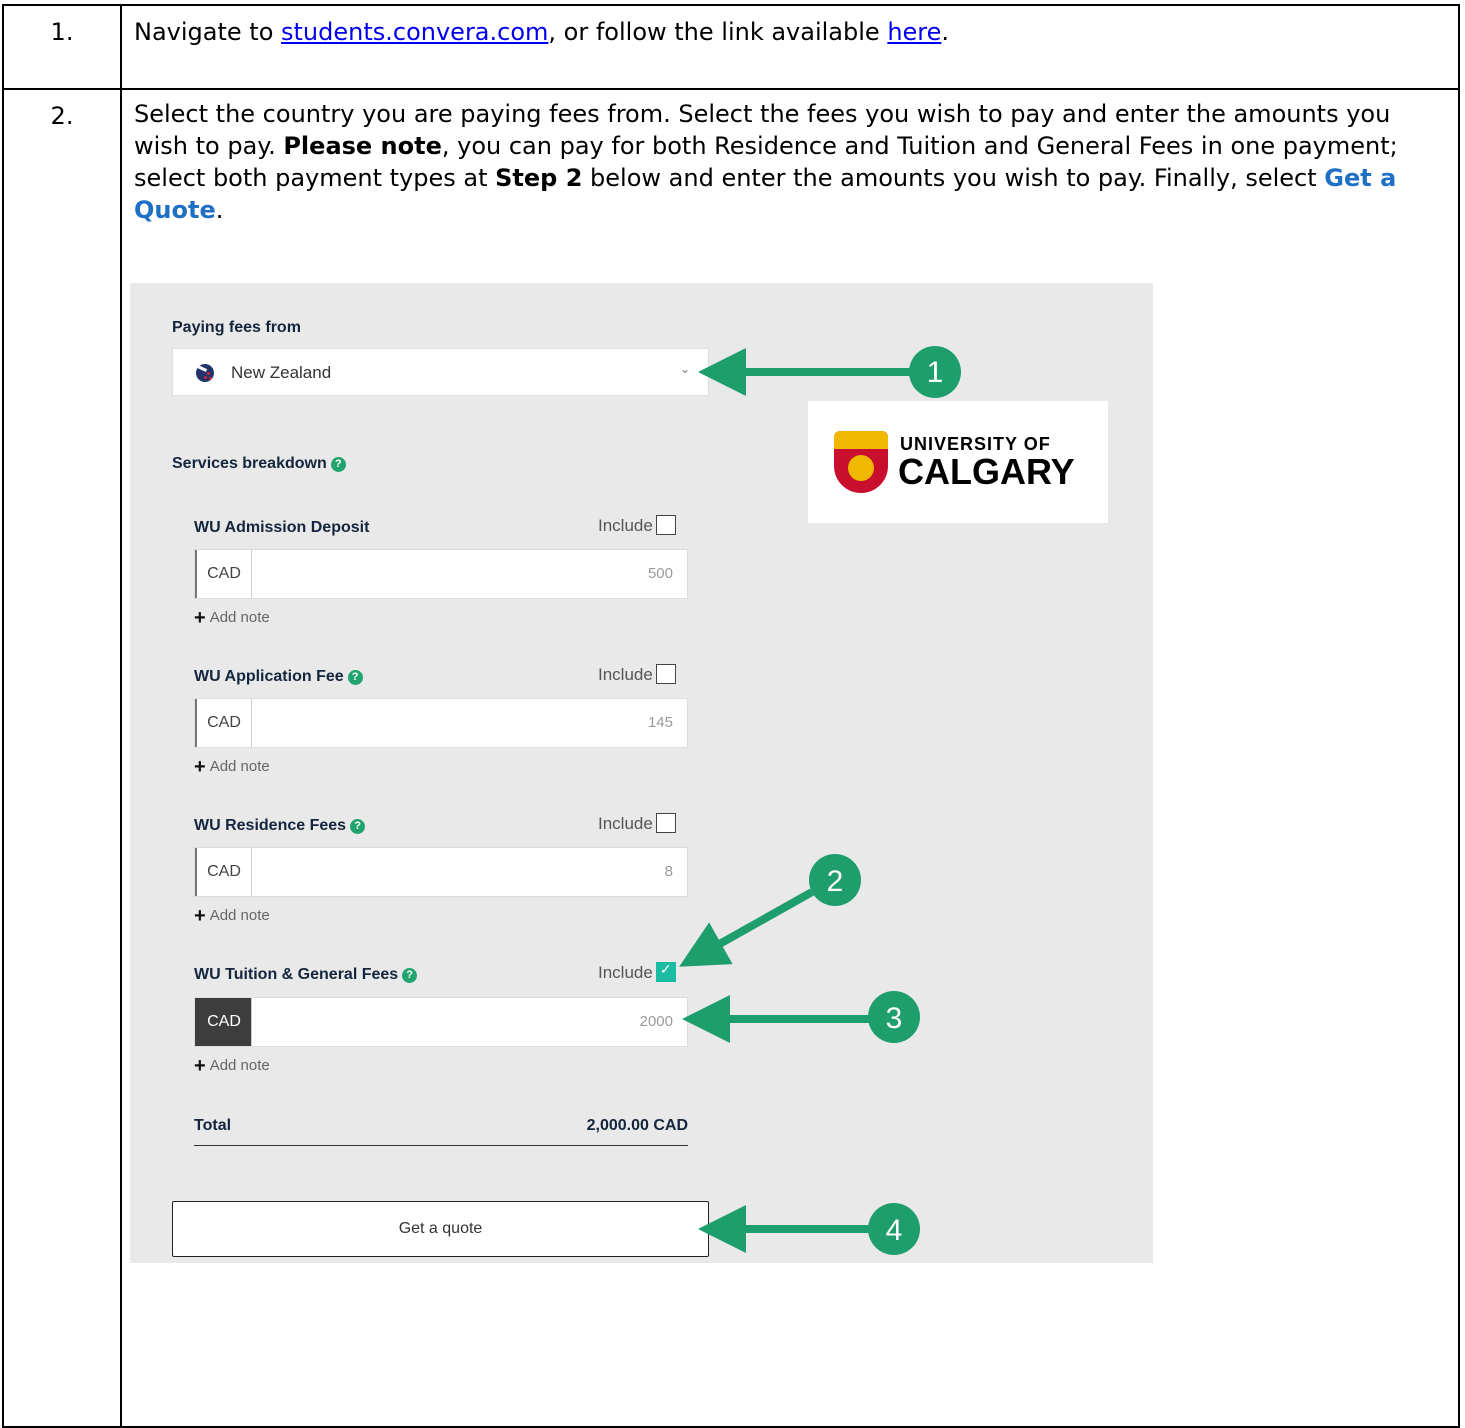 The height and width of the screenshot is (1428, 1465). Describe the element at coordinates (362, 146) in the screenshot. I see `text-bold: Please note` at that location.